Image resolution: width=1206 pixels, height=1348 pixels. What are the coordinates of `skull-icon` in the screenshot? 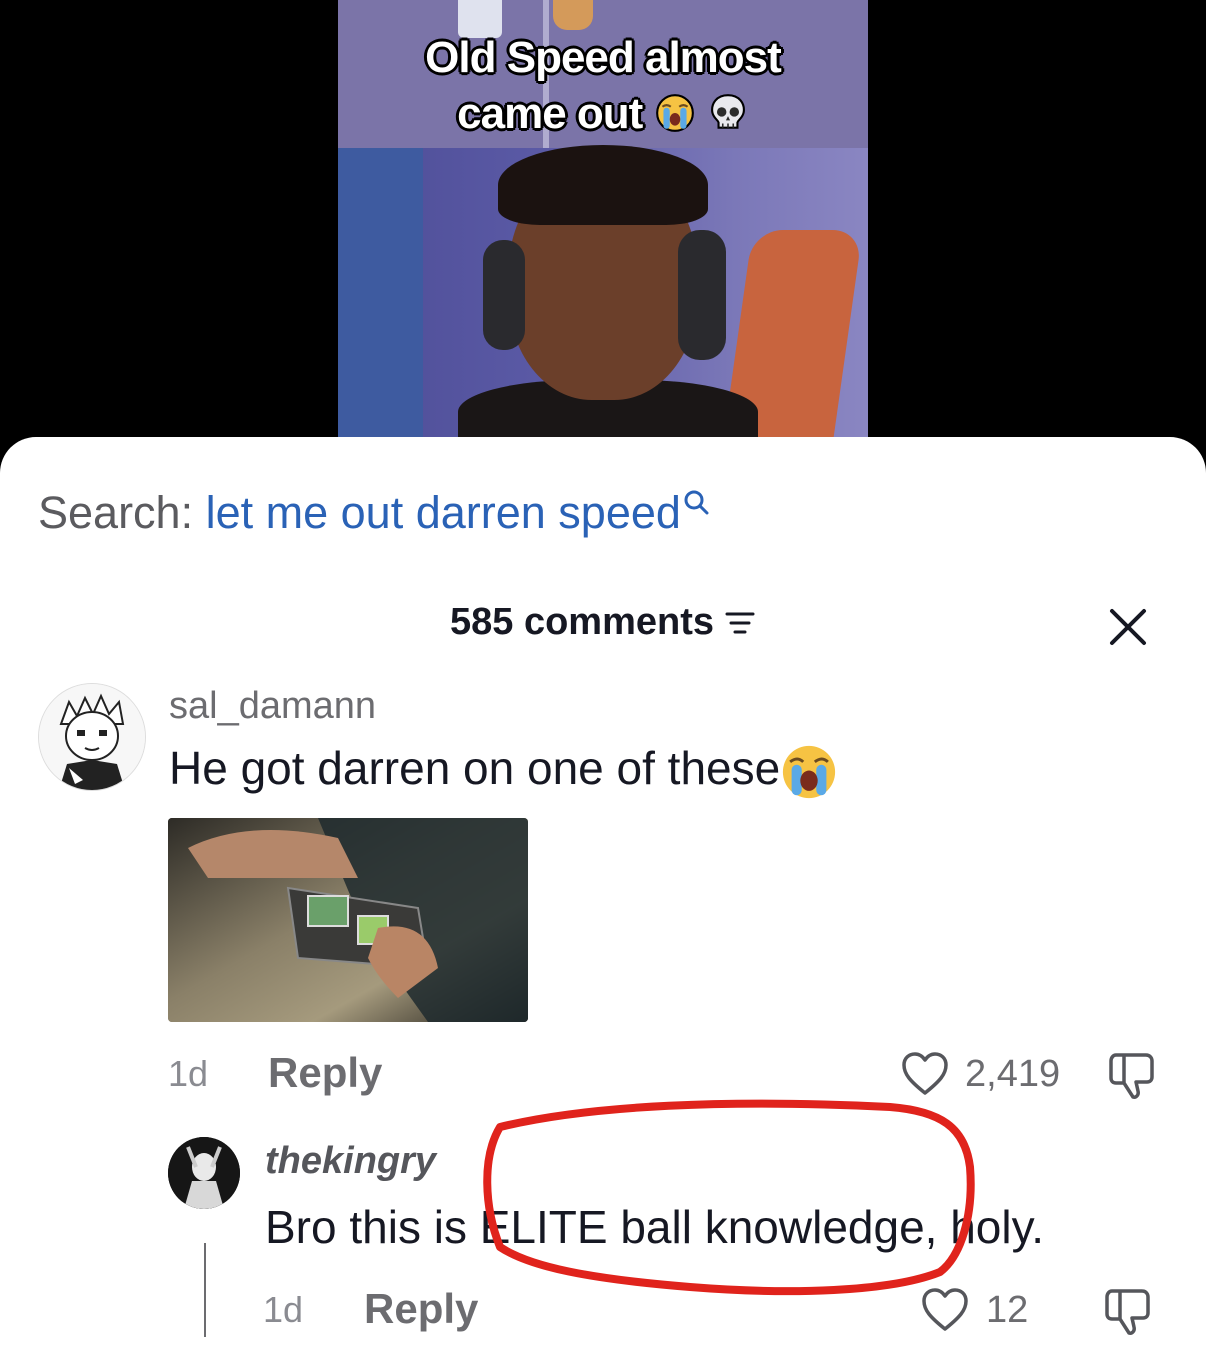 It's located at (727, 111).